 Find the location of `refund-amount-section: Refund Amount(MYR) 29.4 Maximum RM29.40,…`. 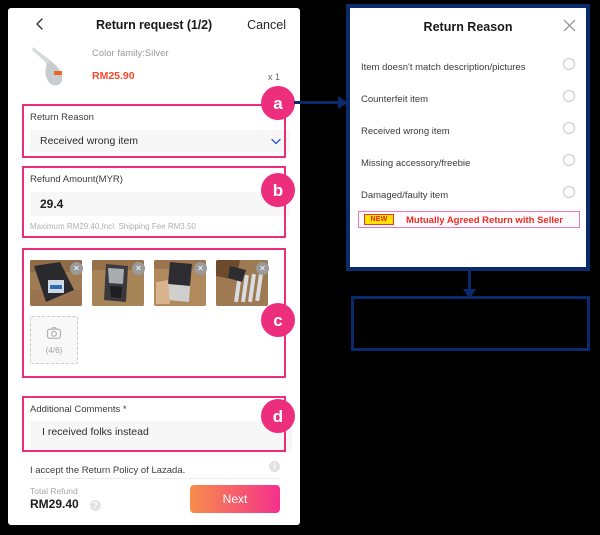

refund-amount-section: Refund Amount(MYR) 29.4 Maximum RM29.40,… is located at coordinates (154, 202).